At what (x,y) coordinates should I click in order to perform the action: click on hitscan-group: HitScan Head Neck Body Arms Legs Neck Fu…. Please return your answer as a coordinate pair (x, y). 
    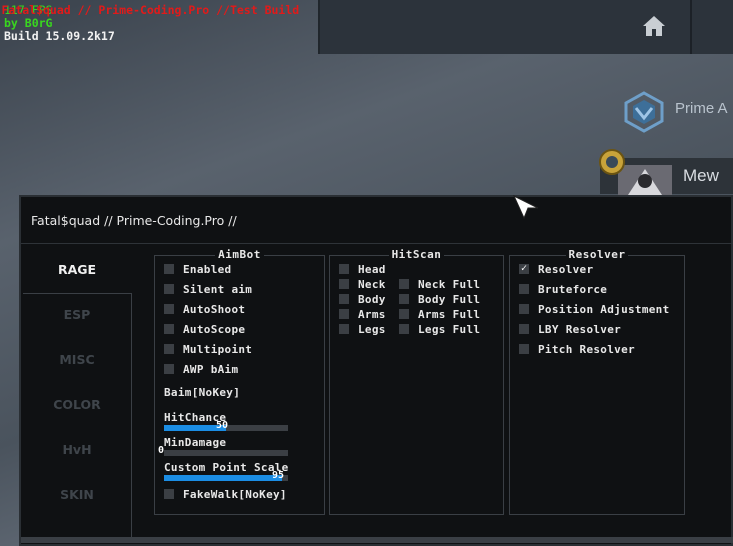
    Looking at the image, I should click on (416, 381).